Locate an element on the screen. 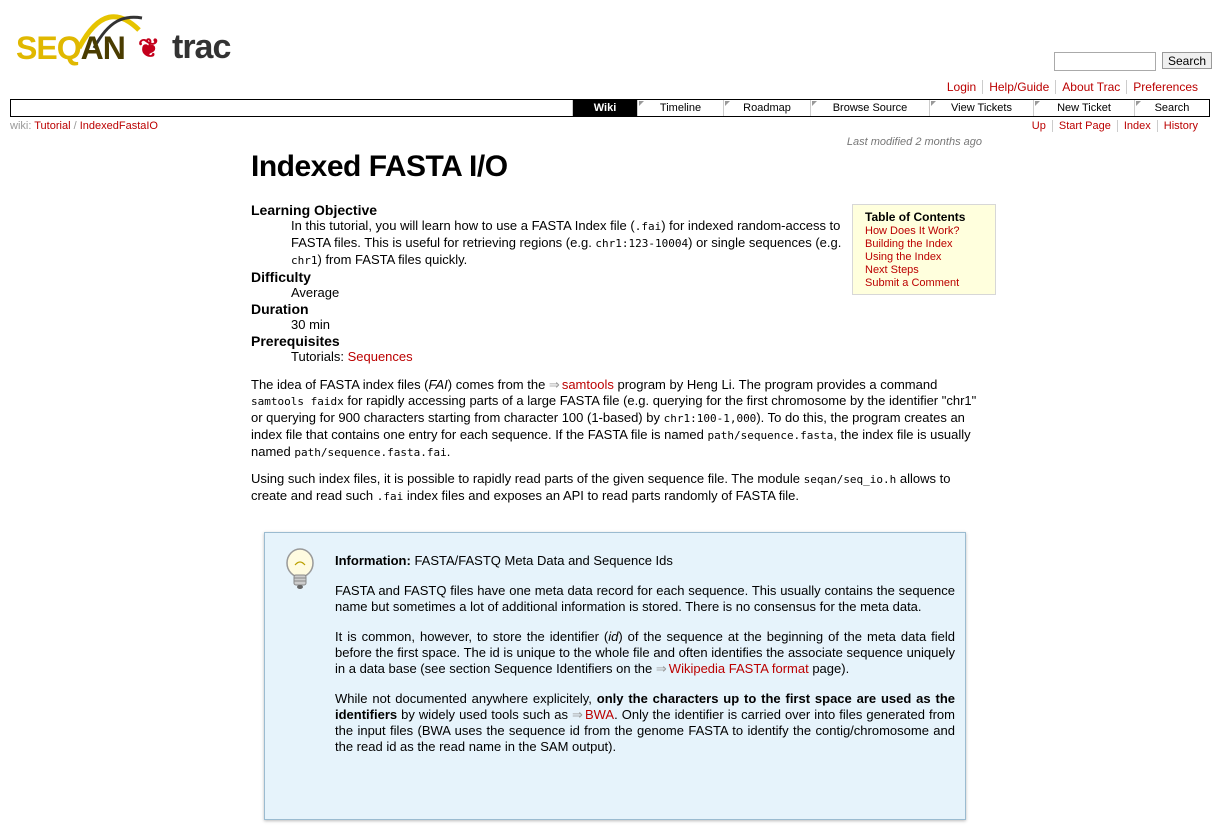 The image size is (1220, 827). index-link: Index is located at coordinates (1136, 126).